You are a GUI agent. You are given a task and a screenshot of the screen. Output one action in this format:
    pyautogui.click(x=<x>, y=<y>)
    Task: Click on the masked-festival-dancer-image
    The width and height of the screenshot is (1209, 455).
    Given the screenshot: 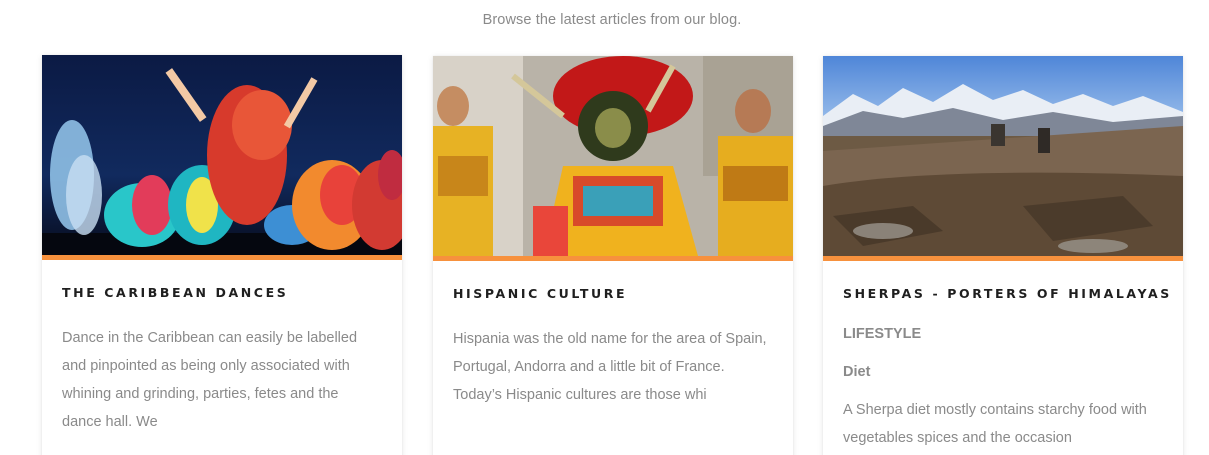 What is the action you would take?
    pyautogui.click(x=613, y=156)
    